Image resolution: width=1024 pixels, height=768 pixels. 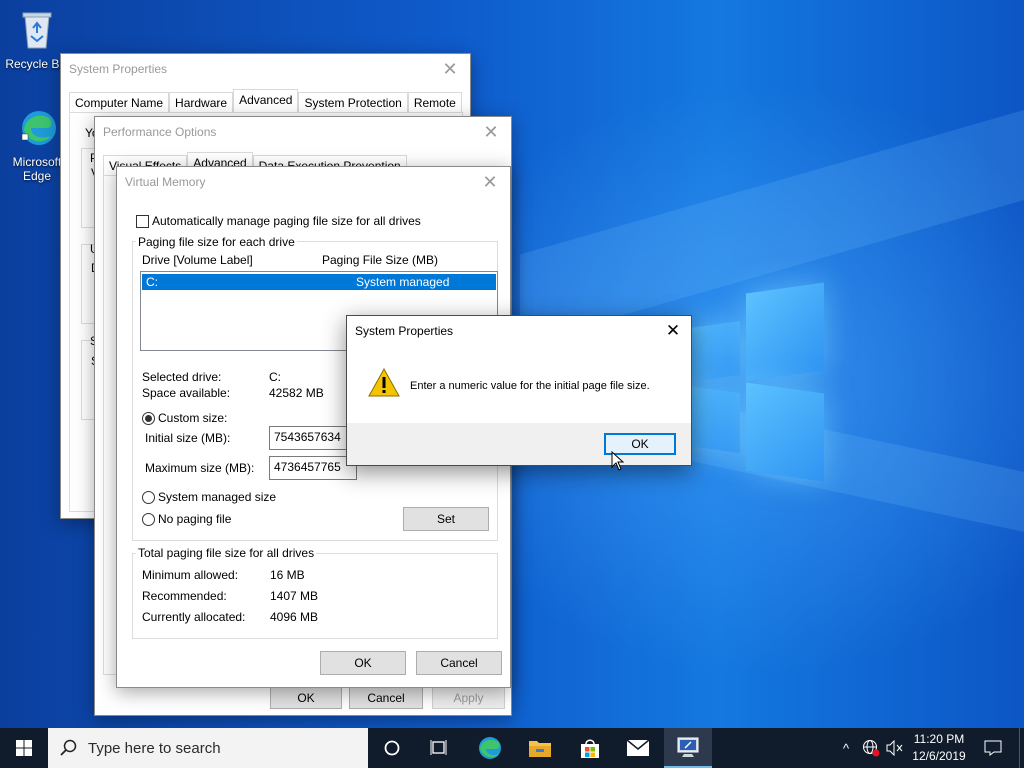 I want to click on system-managed-radio, so click(x=148, y=497).